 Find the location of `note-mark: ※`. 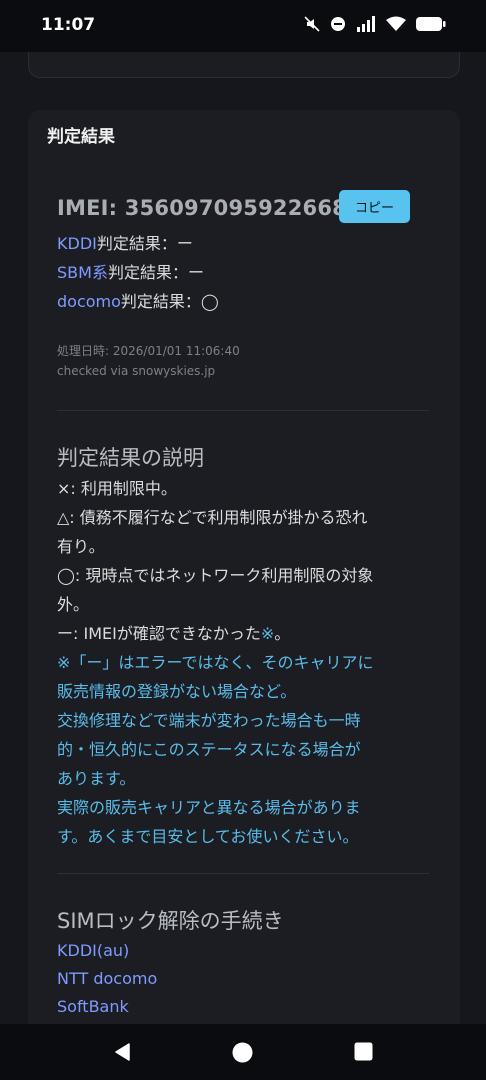

note-mark: ※ is located at coordinates (267, 633).